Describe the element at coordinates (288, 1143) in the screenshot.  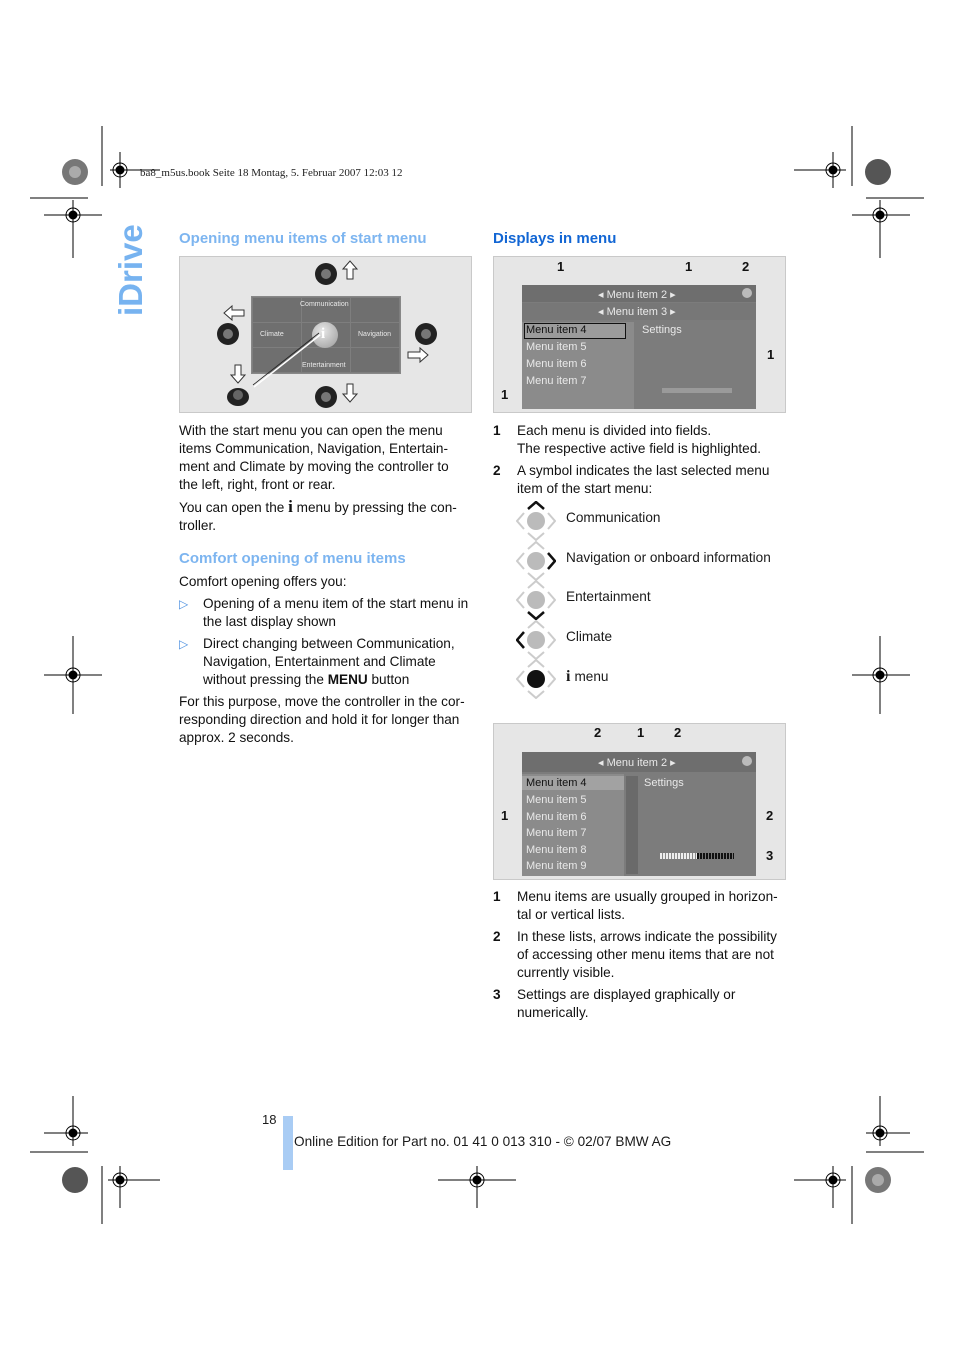
I see `footer-accent-bar` at that location.